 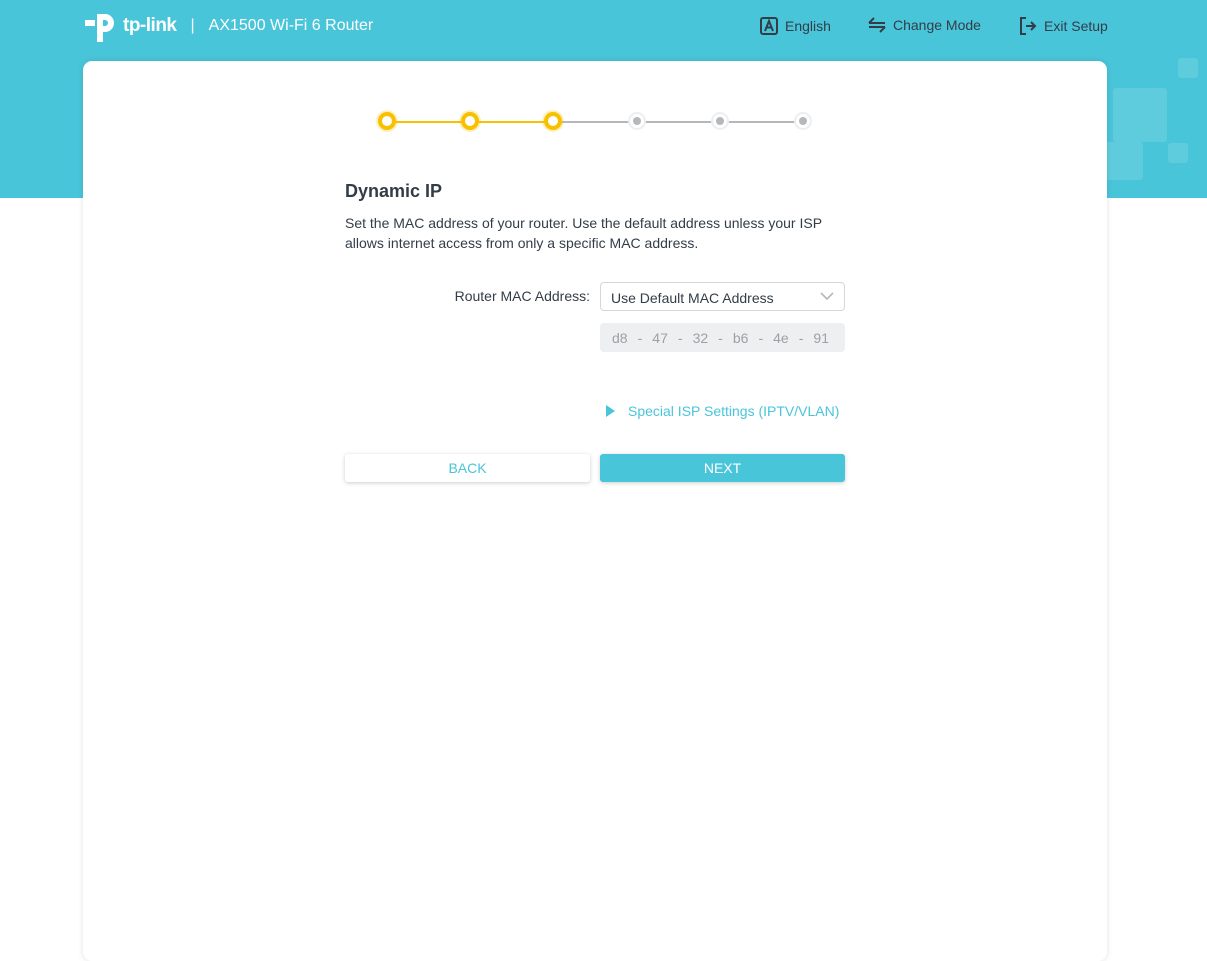 What do you see at coordinates (722, 468) in the screenshot?
I see `next-button: NEXT` at bounding box center [722, 468].